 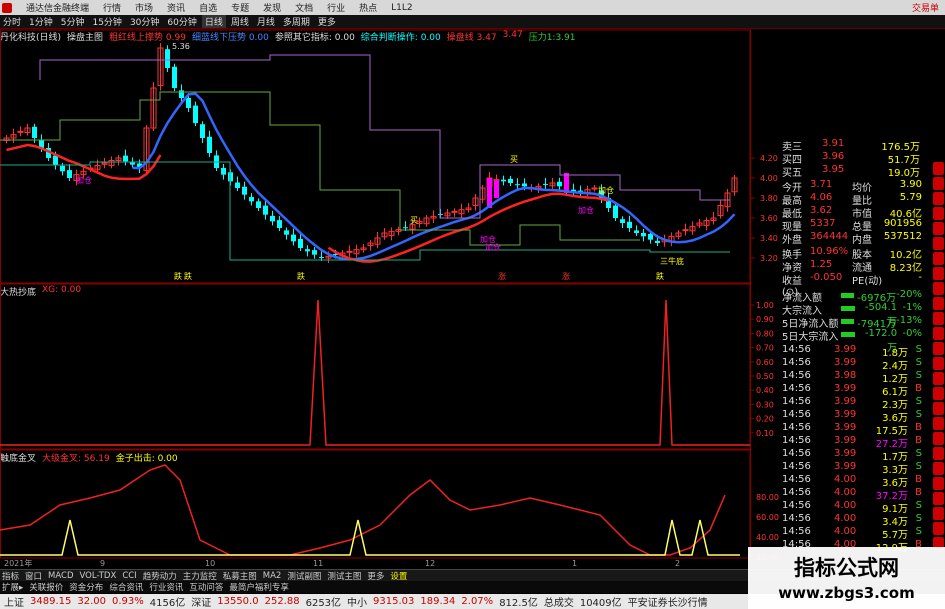 What do you see at coordinates (10, 576) in the screenshot?
I see `indicator-tab: 指标` at bounding box center [10, 576].